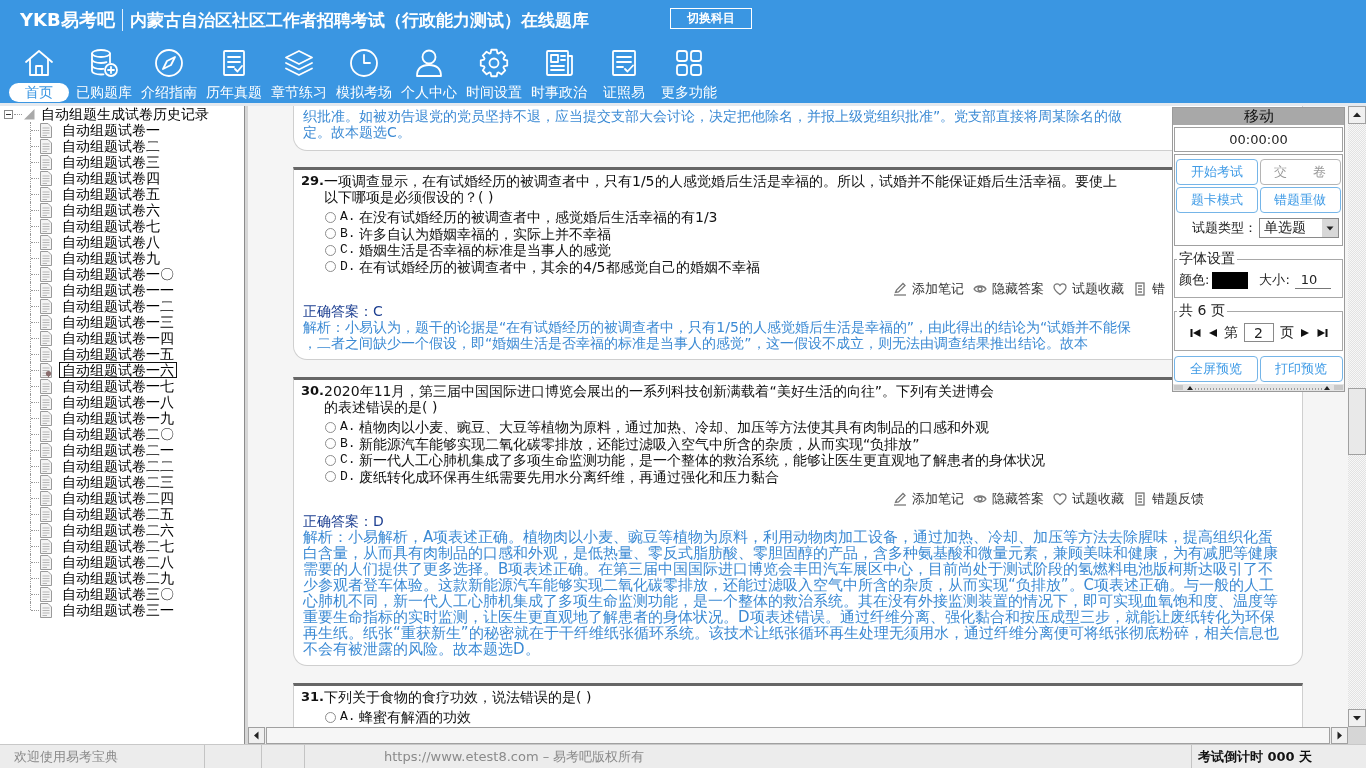  Describe the element at coordinates (1195, 332) in the screenshot. I see `first-page-icon` at that location.